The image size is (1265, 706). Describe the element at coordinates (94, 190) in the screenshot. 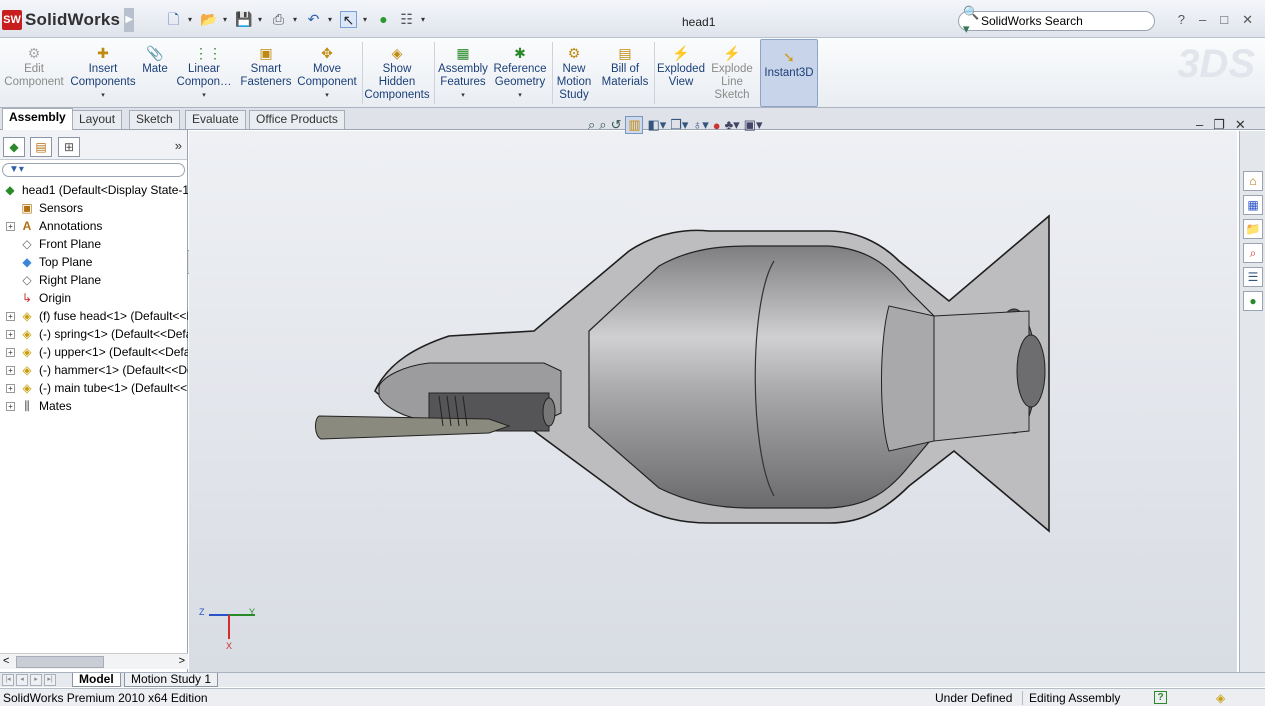

I see `tree-item-root: ◆ head1 (Default<Display State-1>)` at that location.